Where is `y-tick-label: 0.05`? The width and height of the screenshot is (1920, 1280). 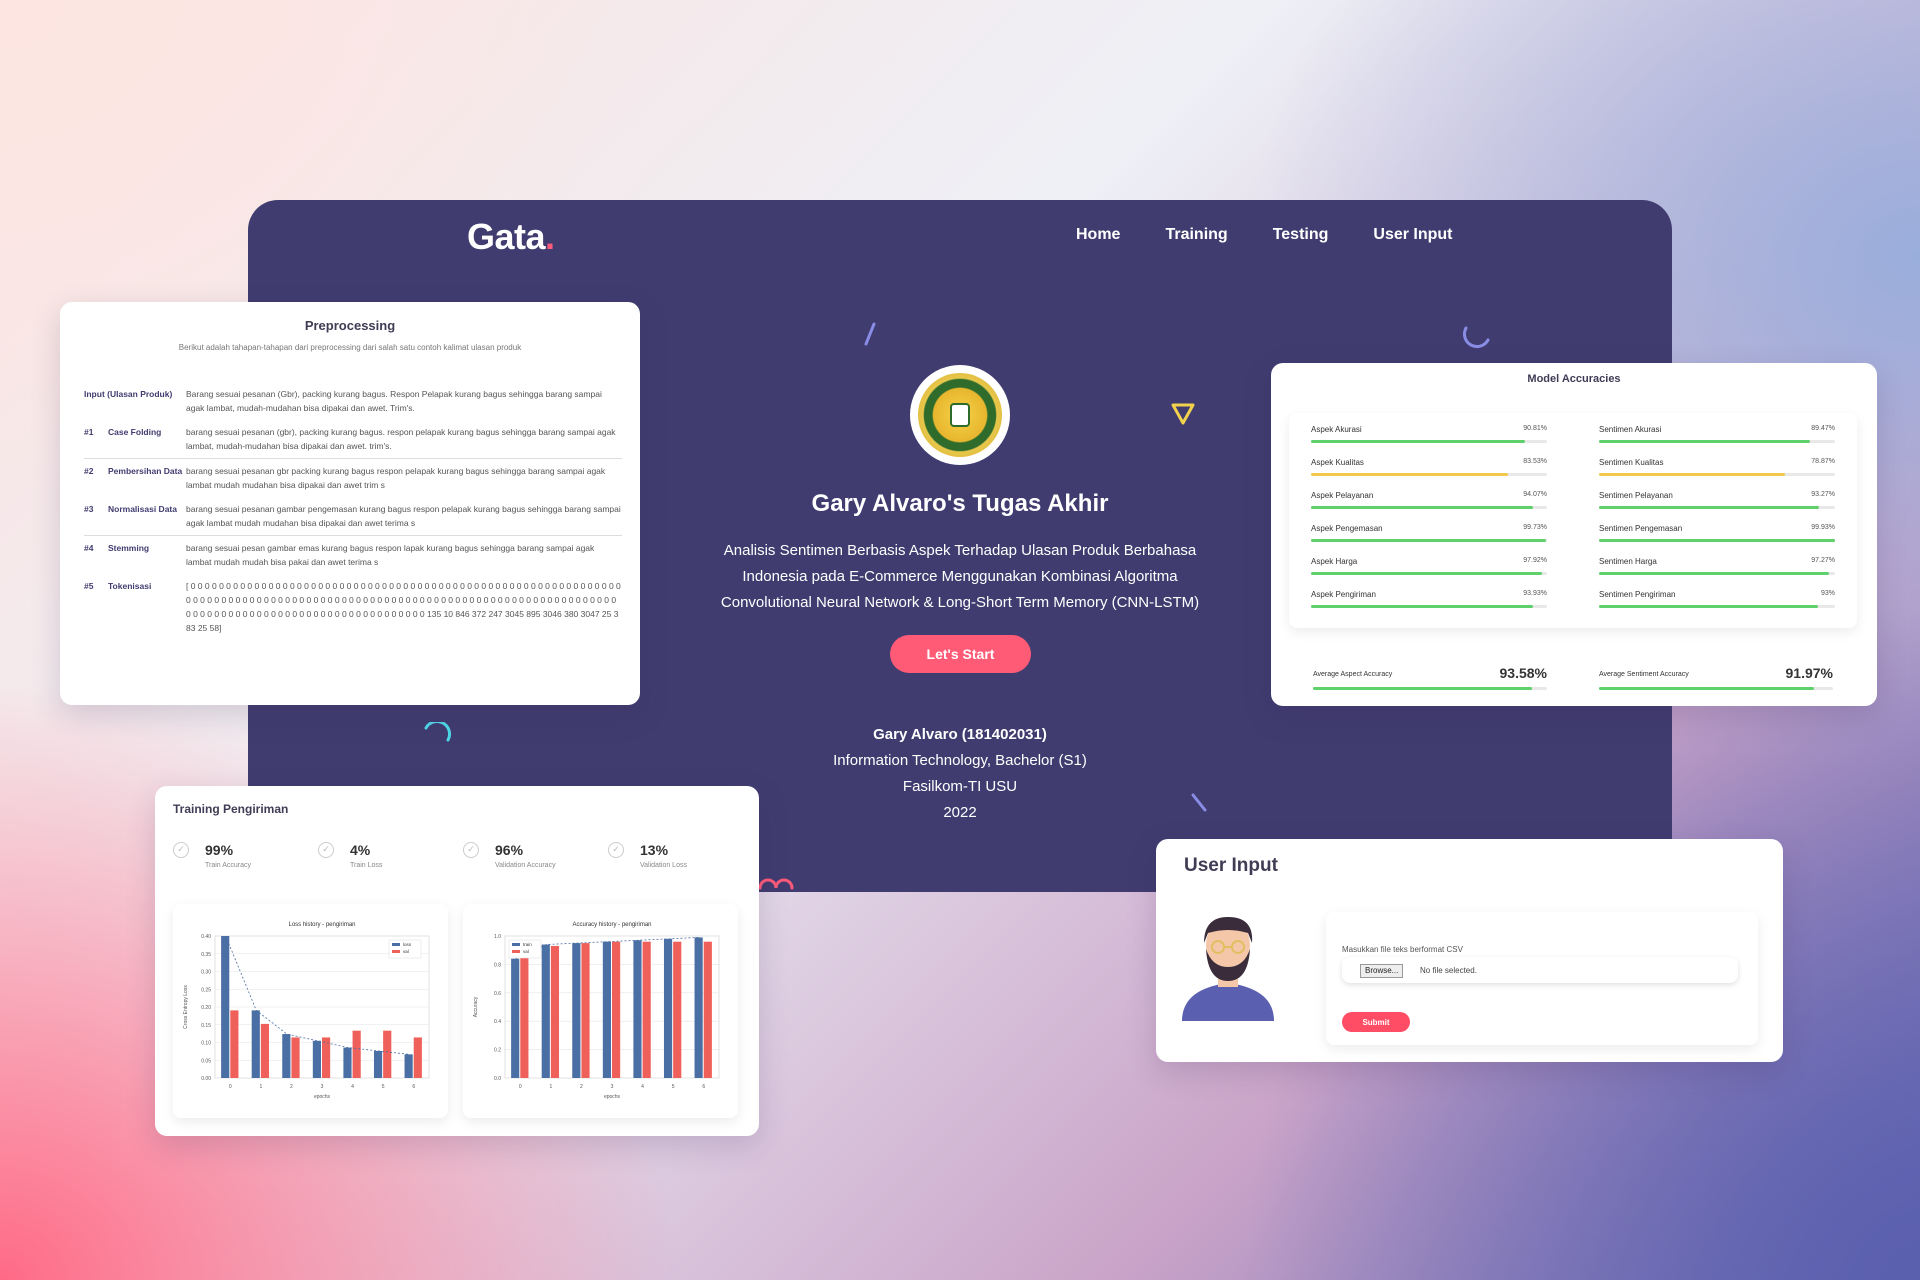 y-tick-label: 0.05 is located at coordinates (206, 1061).